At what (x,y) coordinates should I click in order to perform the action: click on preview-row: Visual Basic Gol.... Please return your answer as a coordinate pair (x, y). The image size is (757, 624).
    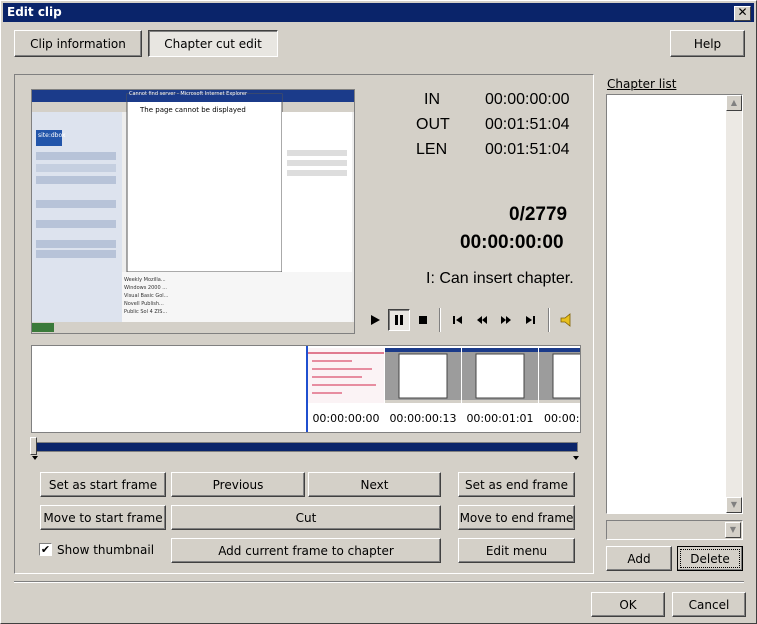
    Looking at the image, I should click on (146, 296).